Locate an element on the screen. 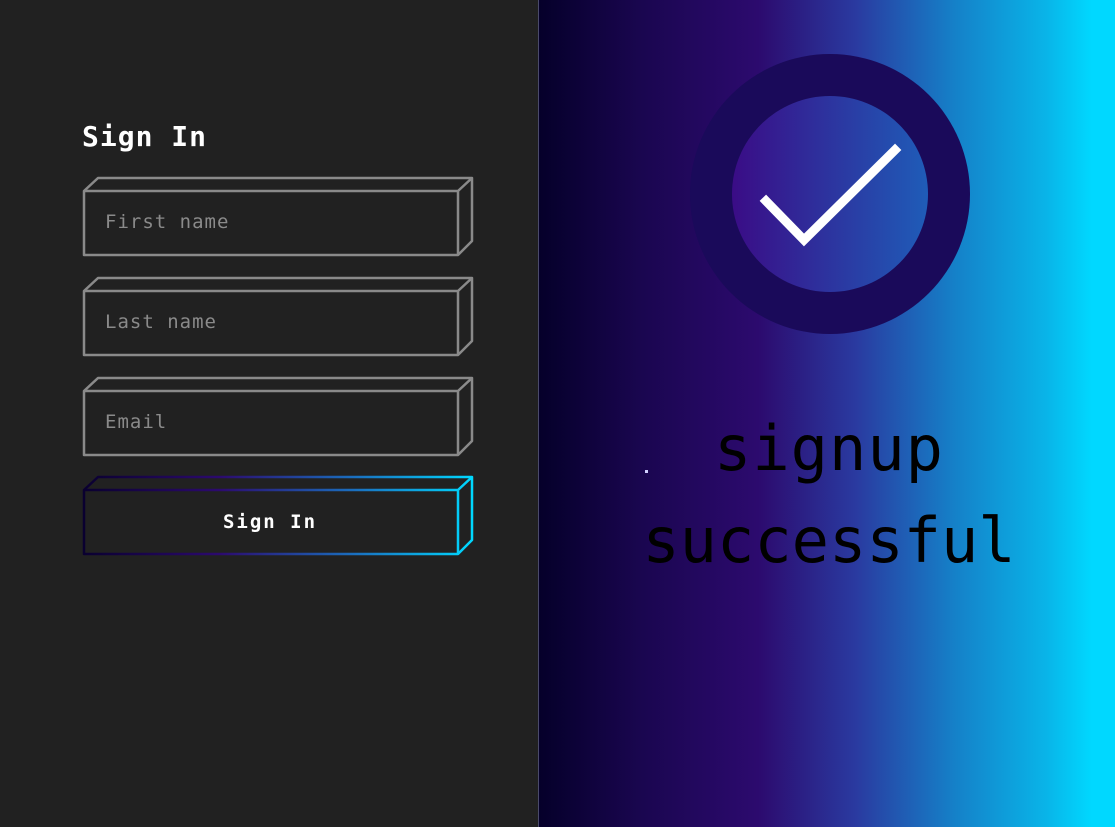 The width and height of the screenshot is (1115, 827). email-input is located at coordinates (270, 422).